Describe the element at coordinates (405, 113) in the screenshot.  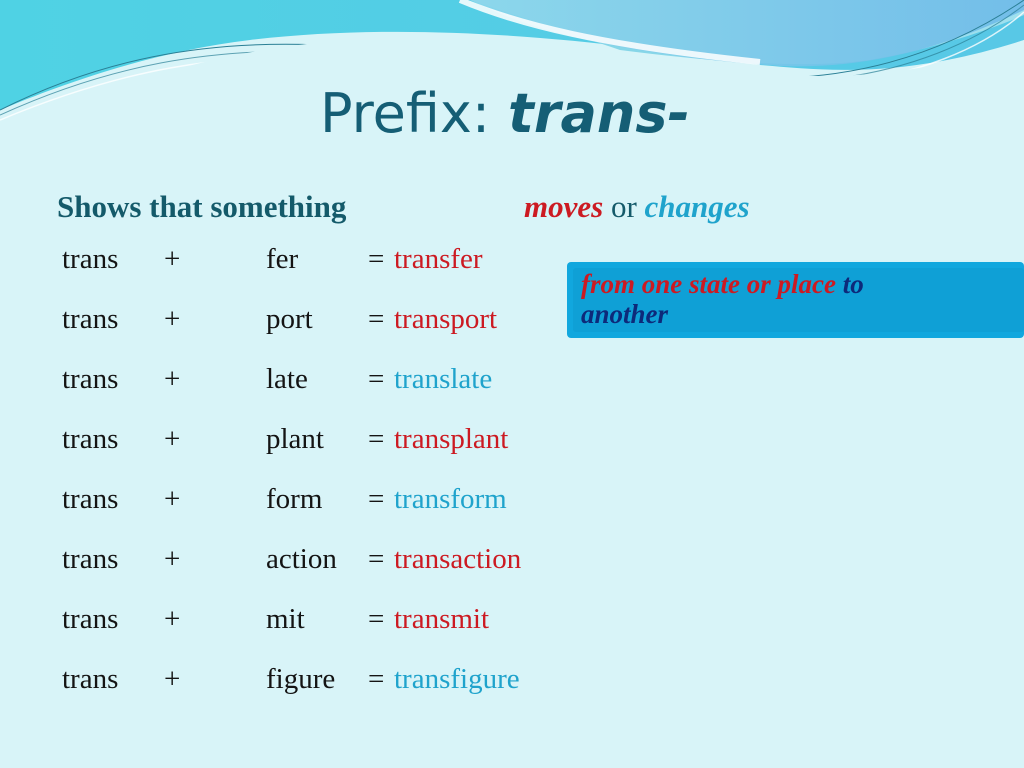
I see `title-label: Prefix:` at that location.